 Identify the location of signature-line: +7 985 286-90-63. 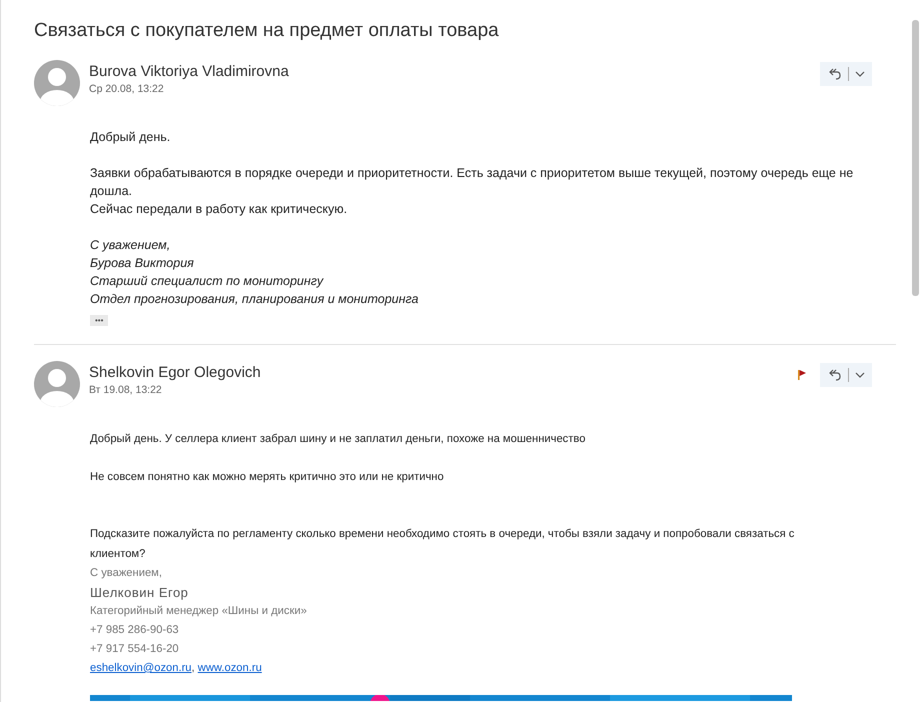
(135, 630).